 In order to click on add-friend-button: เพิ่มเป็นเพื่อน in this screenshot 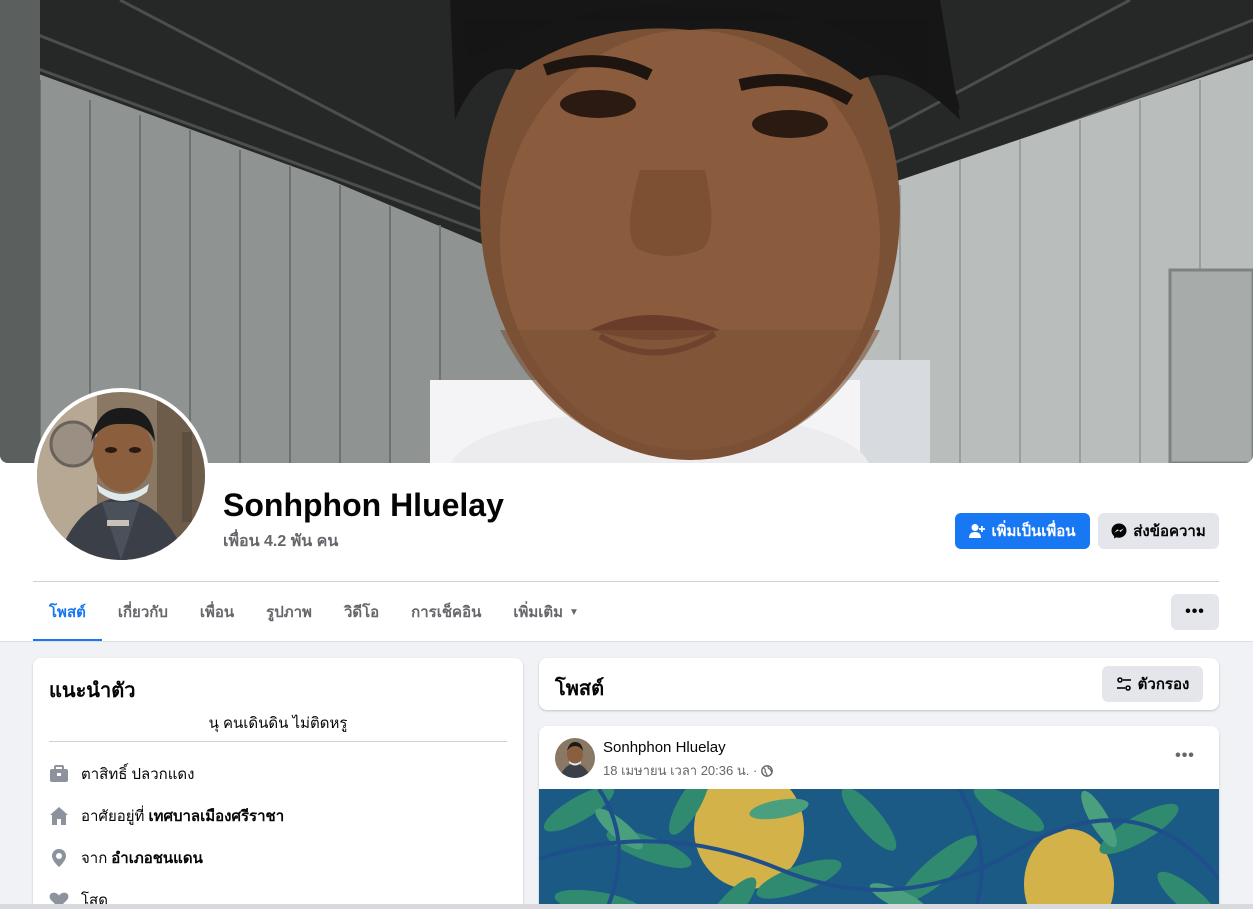, I will do `click(1022, 531)`.